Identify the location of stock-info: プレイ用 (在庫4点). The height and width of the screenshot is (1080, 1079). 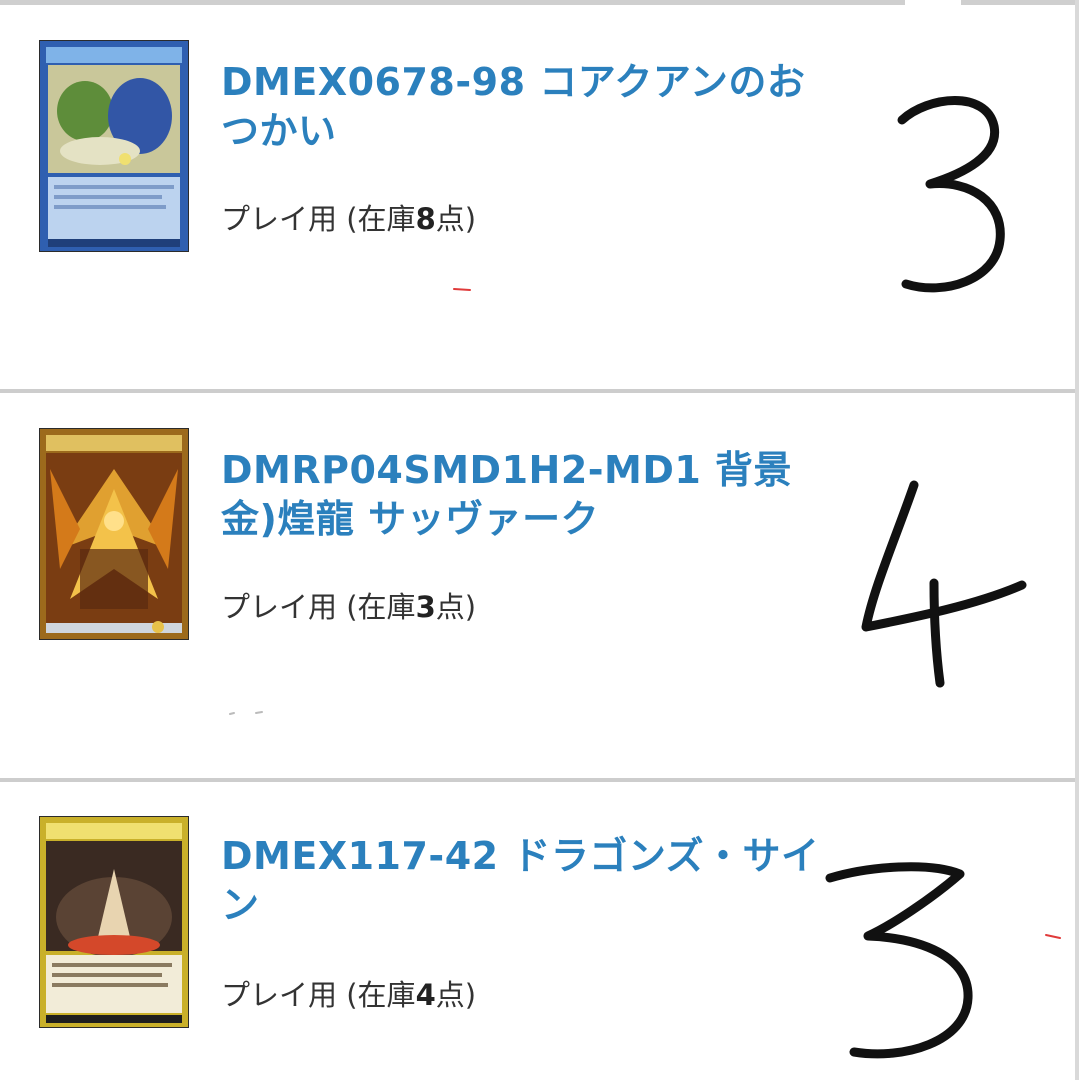
(348, 995).